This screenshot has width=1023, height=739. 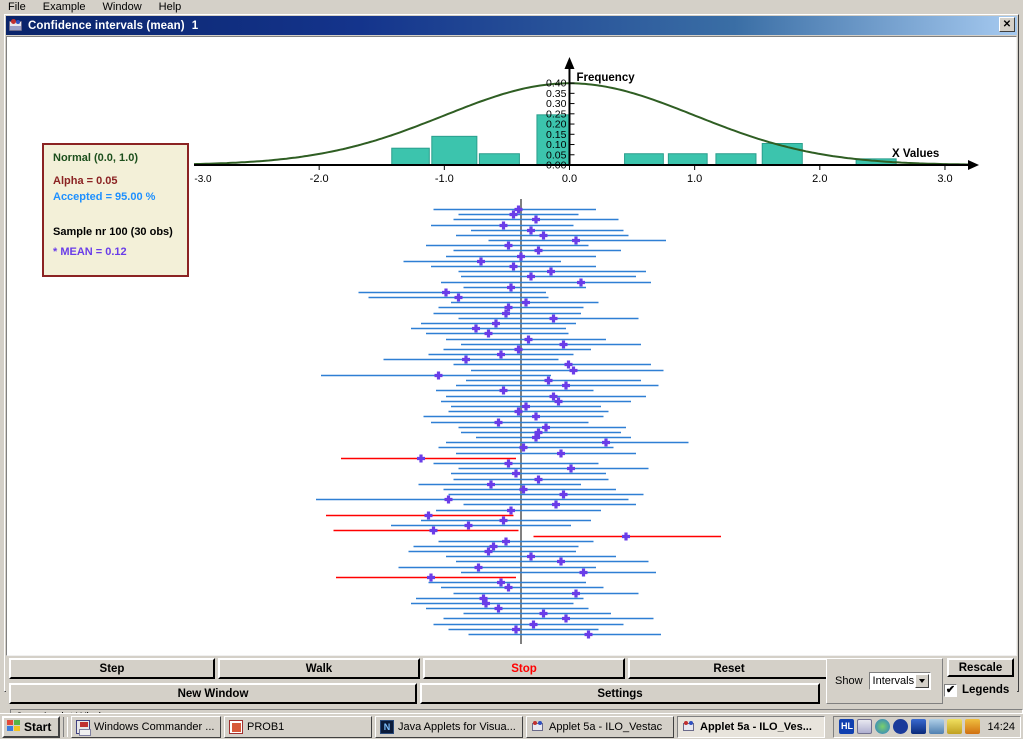 What do you see at coordinates (298, 726) in the screenshot?
I see `taskbar-item-prob1: PROB1` at bounding box center [298, 726].